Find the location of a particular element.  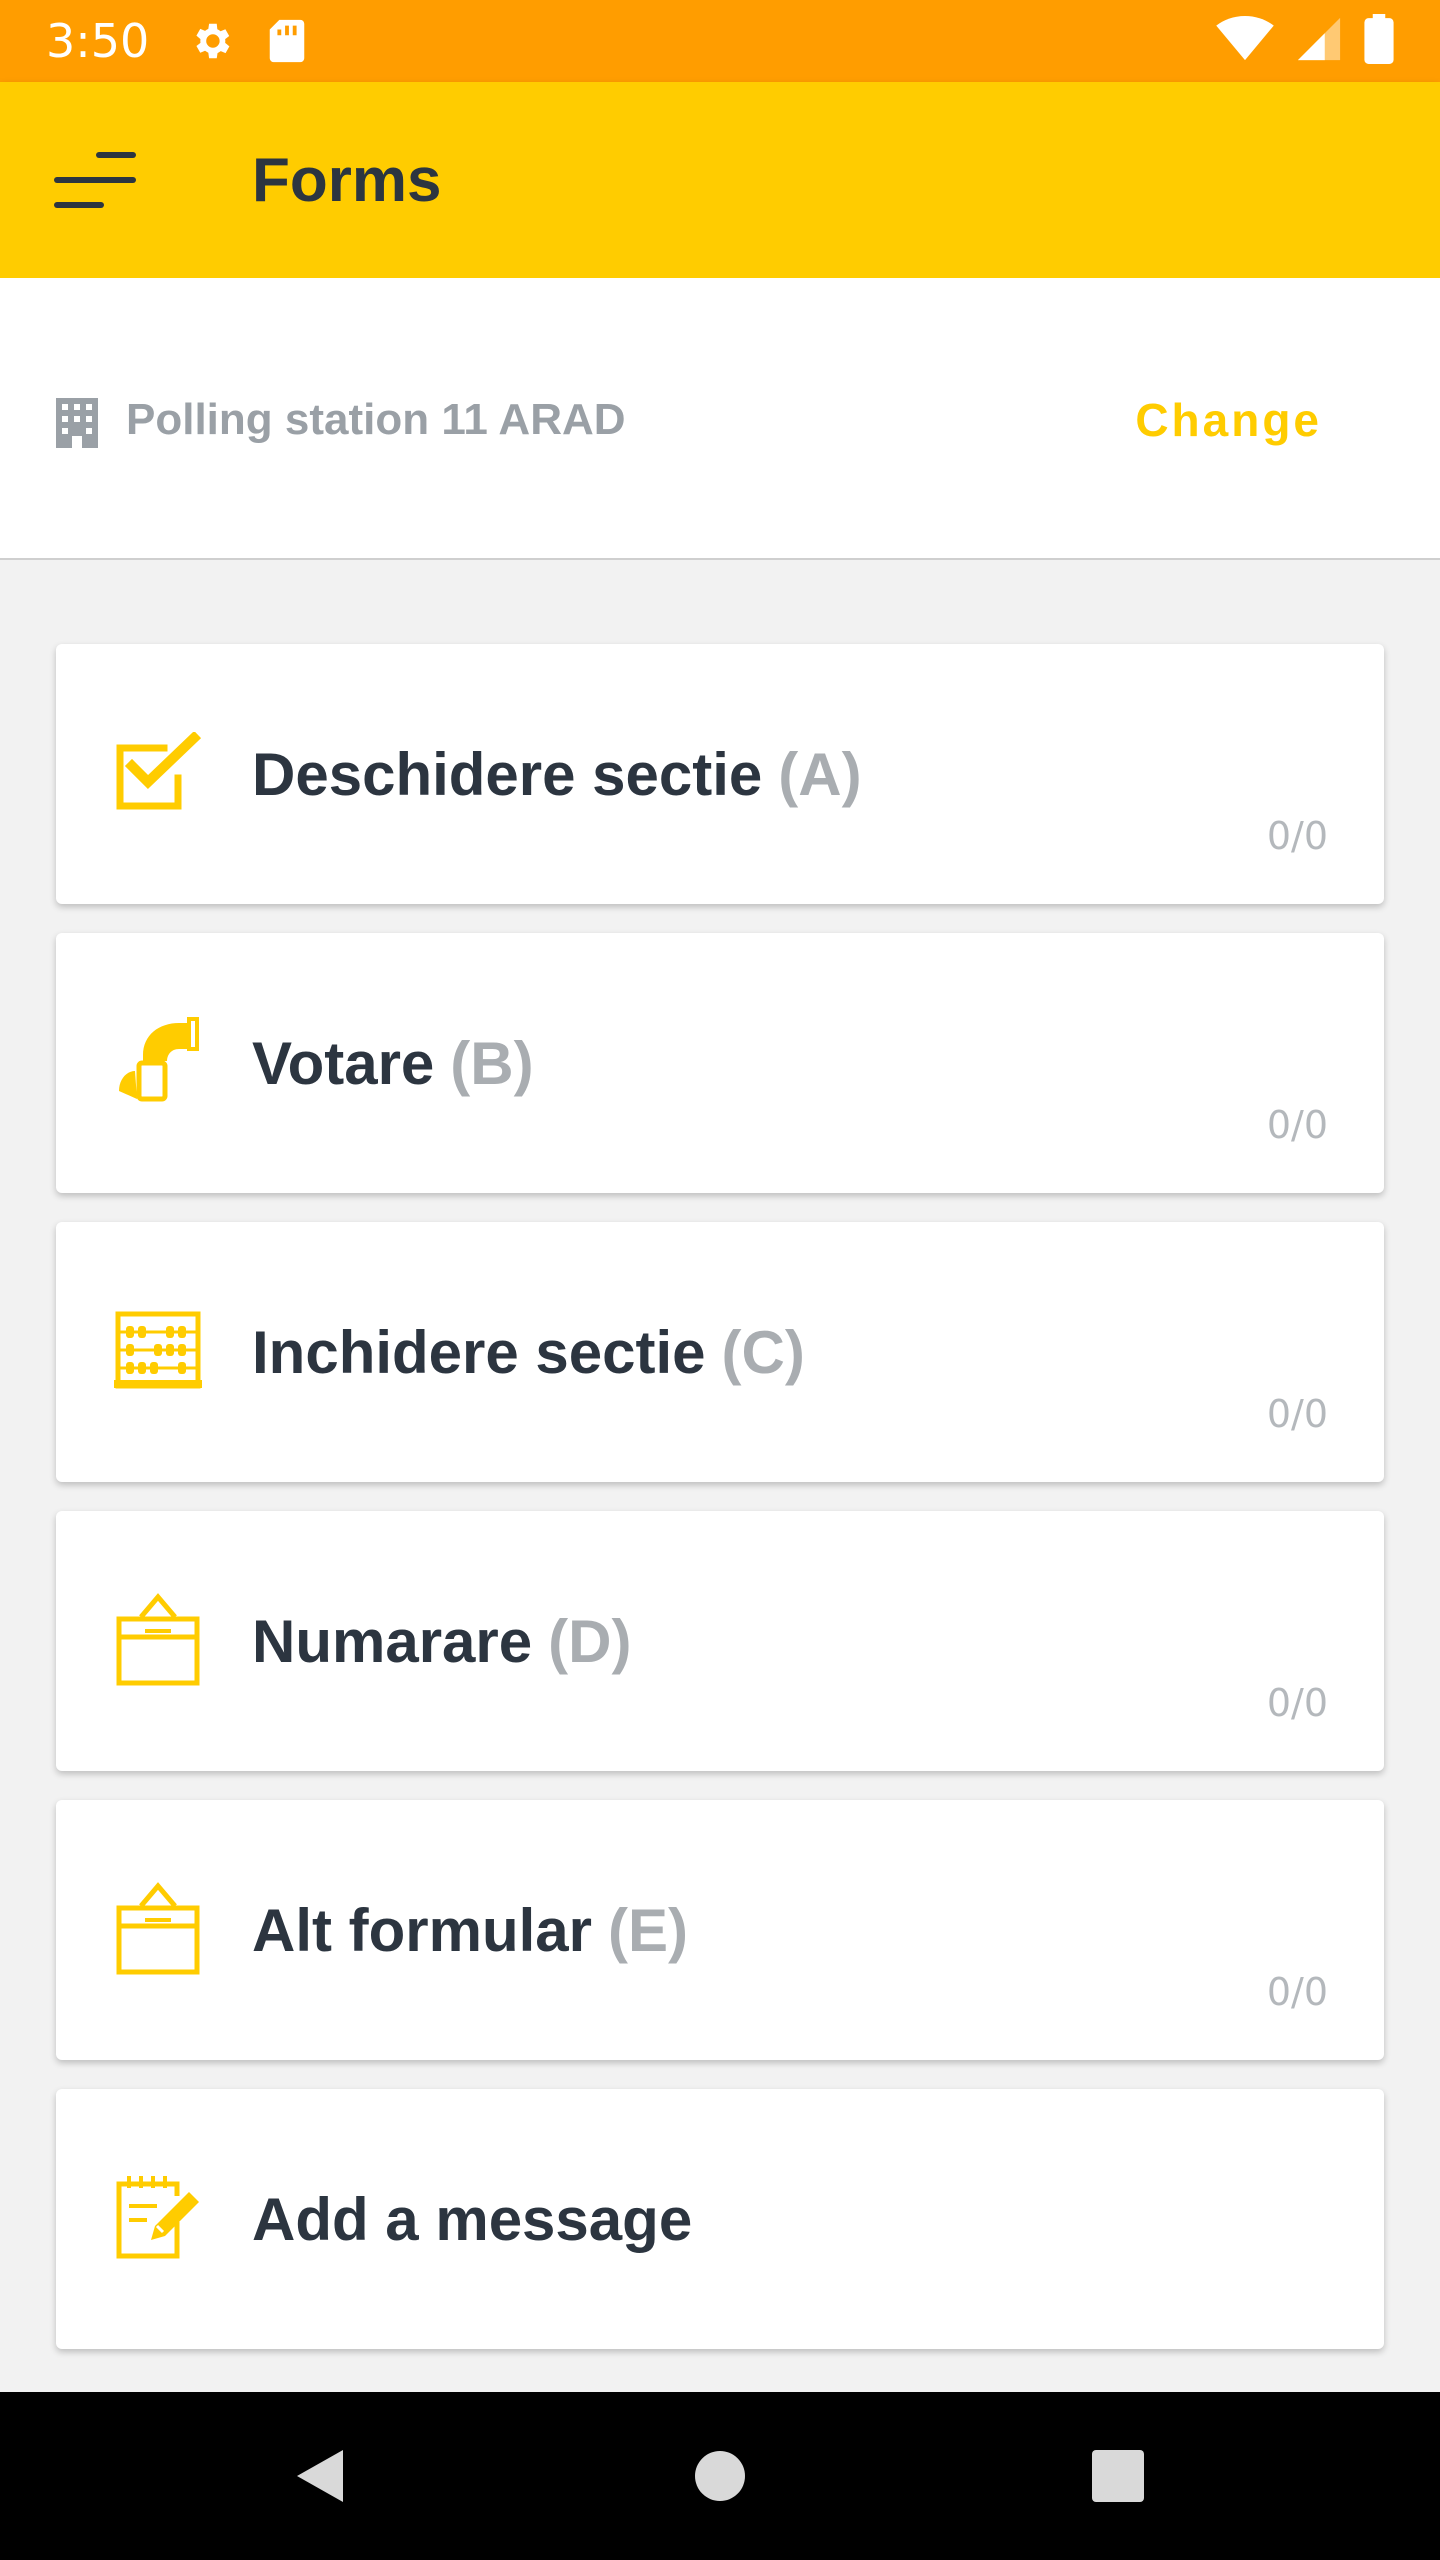

home-icon is located at coordinates (720, 2476).